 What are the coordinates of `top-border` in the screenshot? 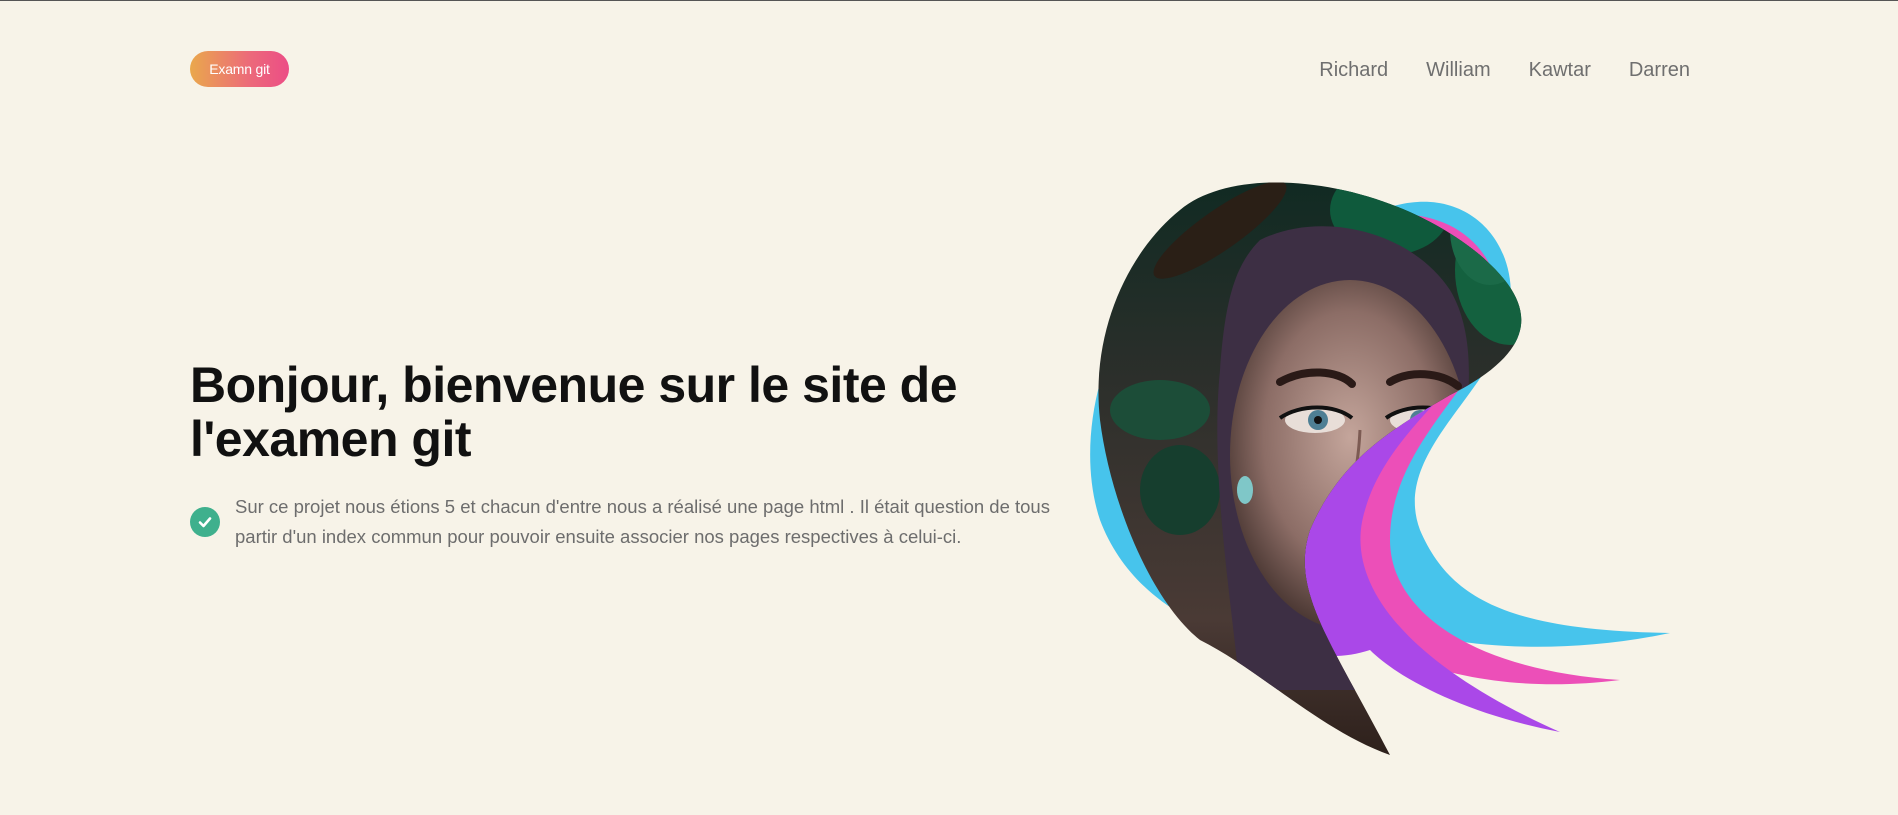 It's located at (949, 0).